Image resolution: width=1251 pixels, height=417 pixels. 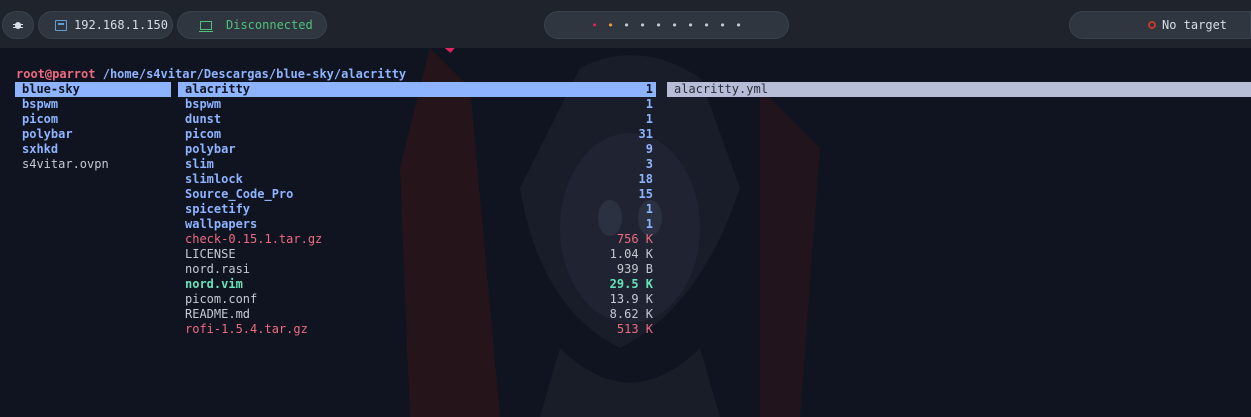 I want to click on file-name: check-0.15.1.tar.gz, so click(x=254, y=239).